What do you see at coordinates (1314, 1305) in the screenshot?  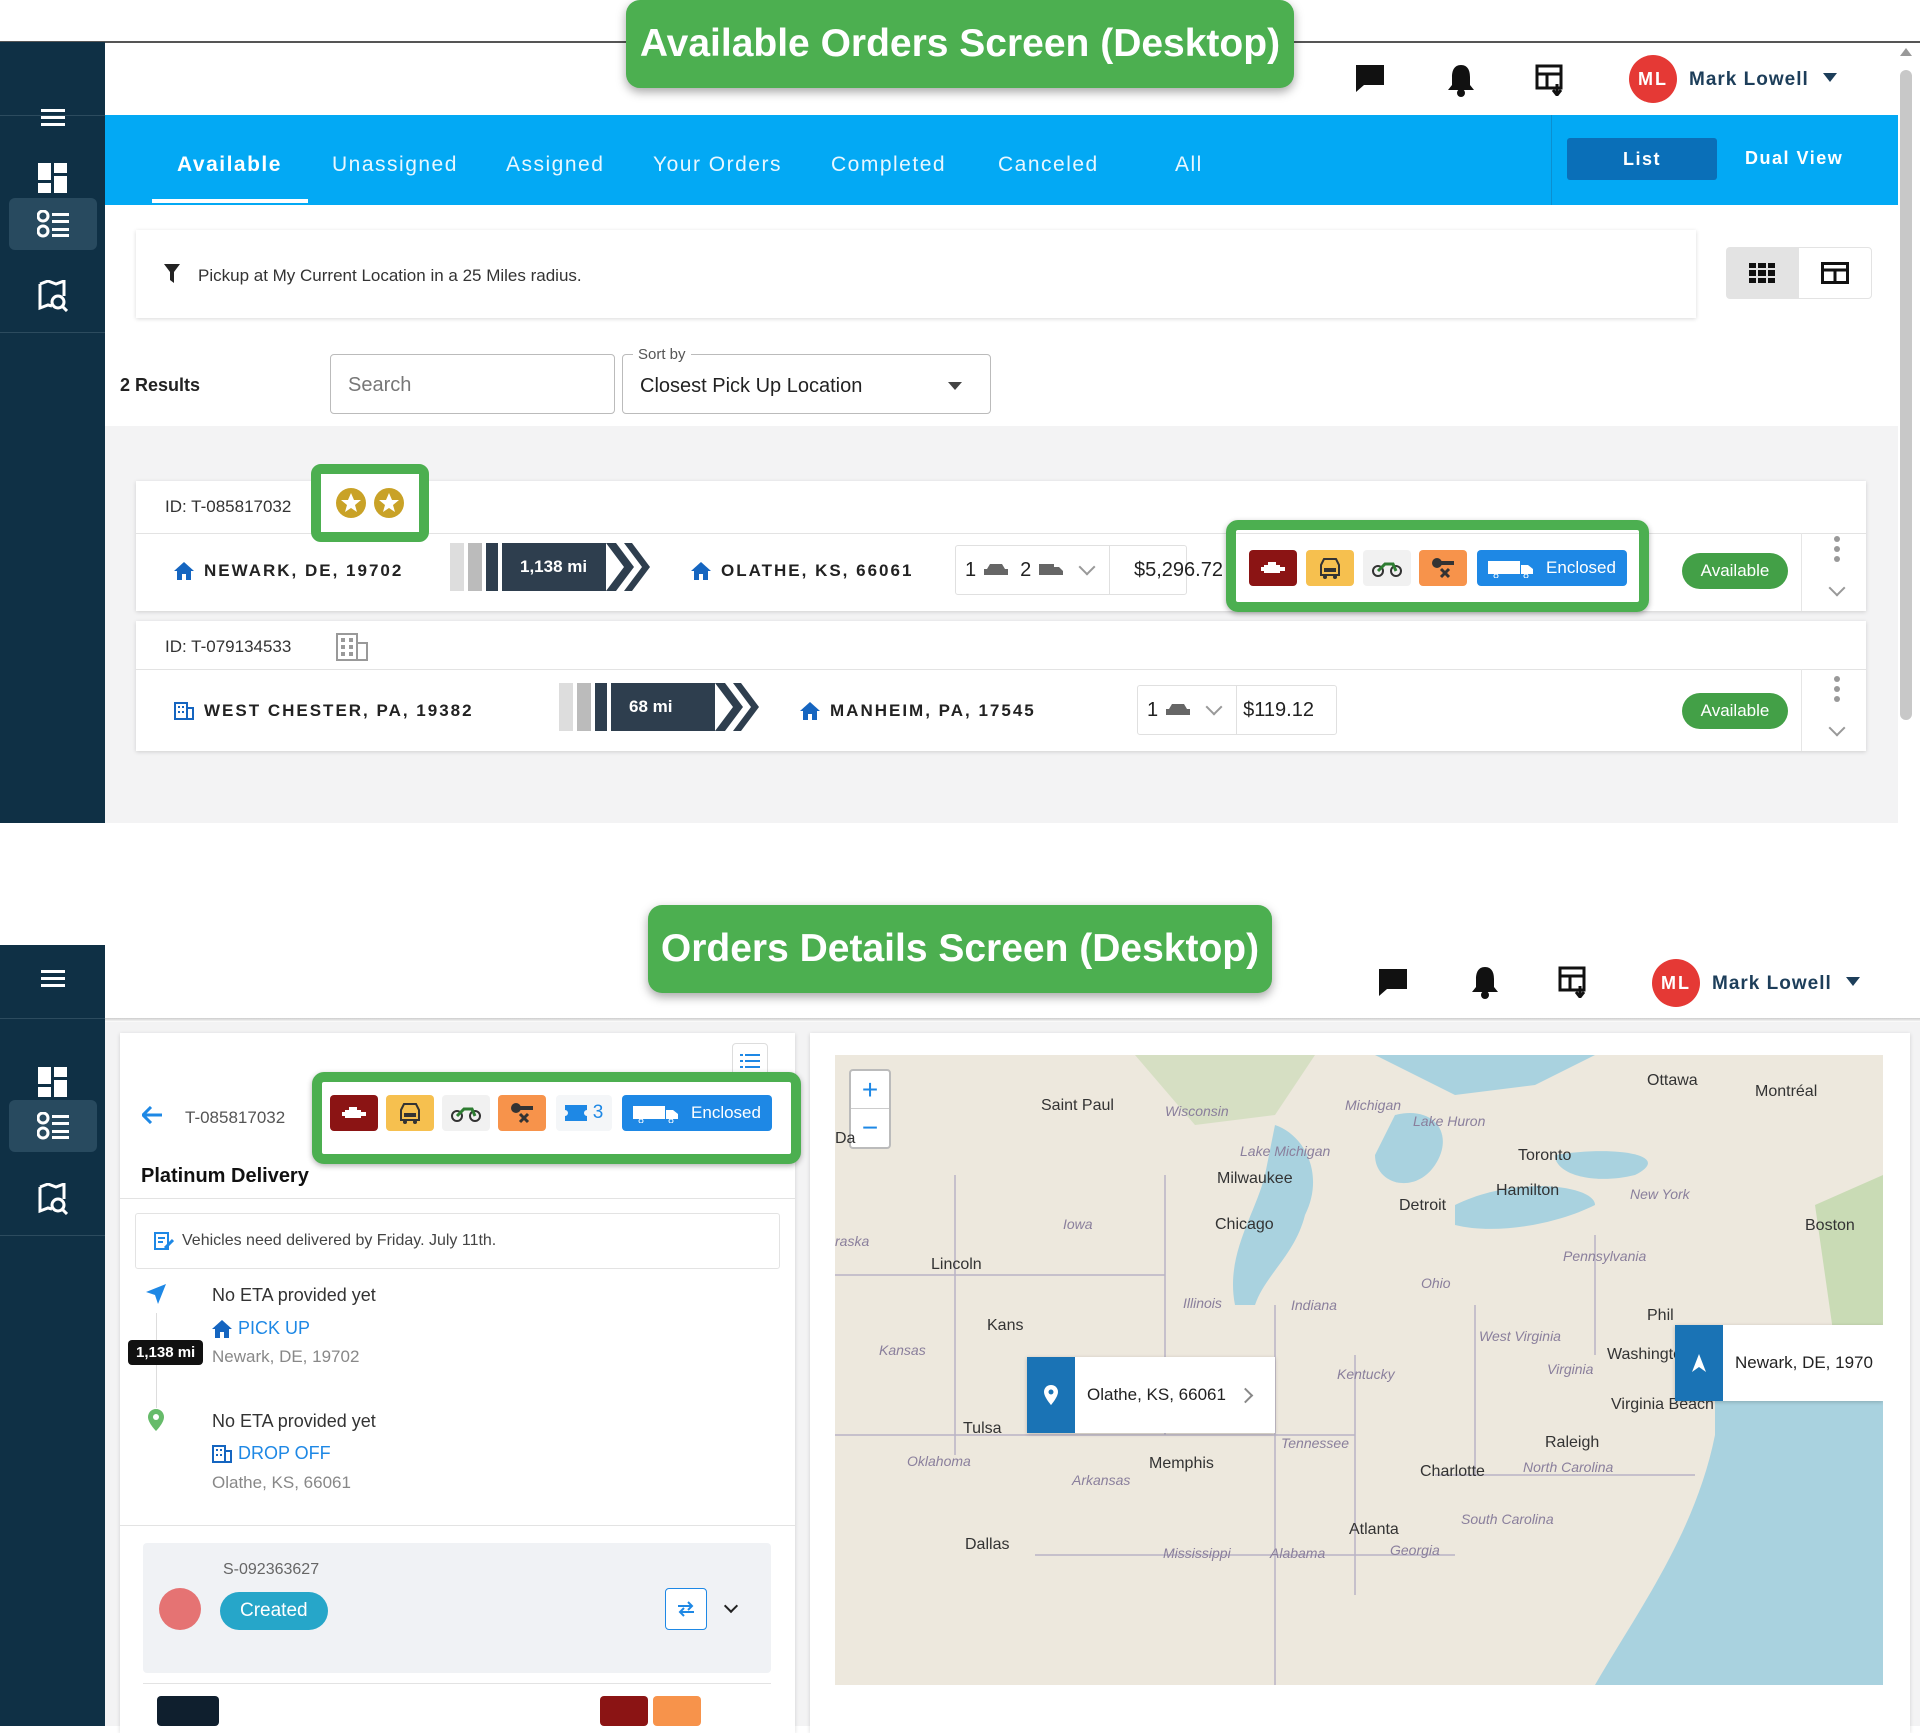 I see `state-label: Indiana` at bounding box center [1314, 1305].